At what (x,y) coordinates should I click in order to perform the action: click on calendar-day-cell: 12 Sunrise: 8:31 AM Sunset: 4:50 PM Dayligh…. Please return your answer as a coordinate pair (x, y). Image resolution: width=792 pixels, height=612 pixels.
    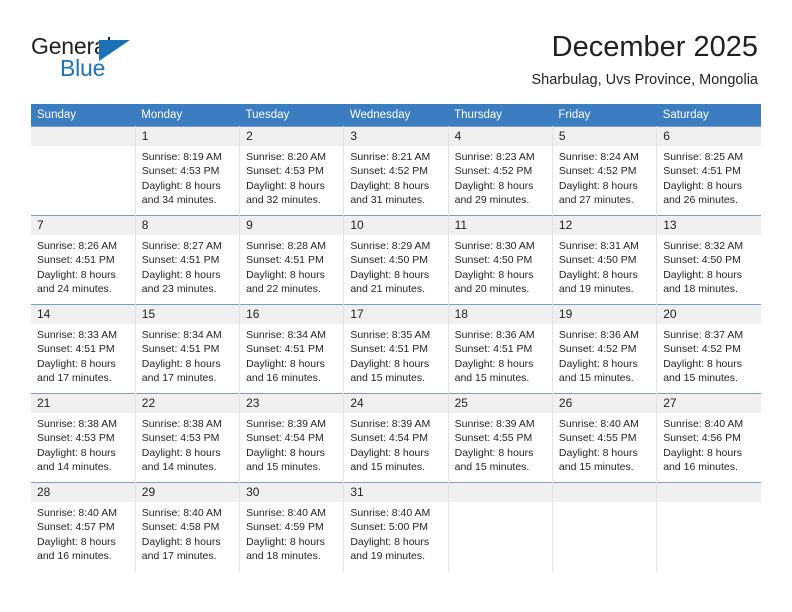
    Looking at the image, I should click on (604, 260).